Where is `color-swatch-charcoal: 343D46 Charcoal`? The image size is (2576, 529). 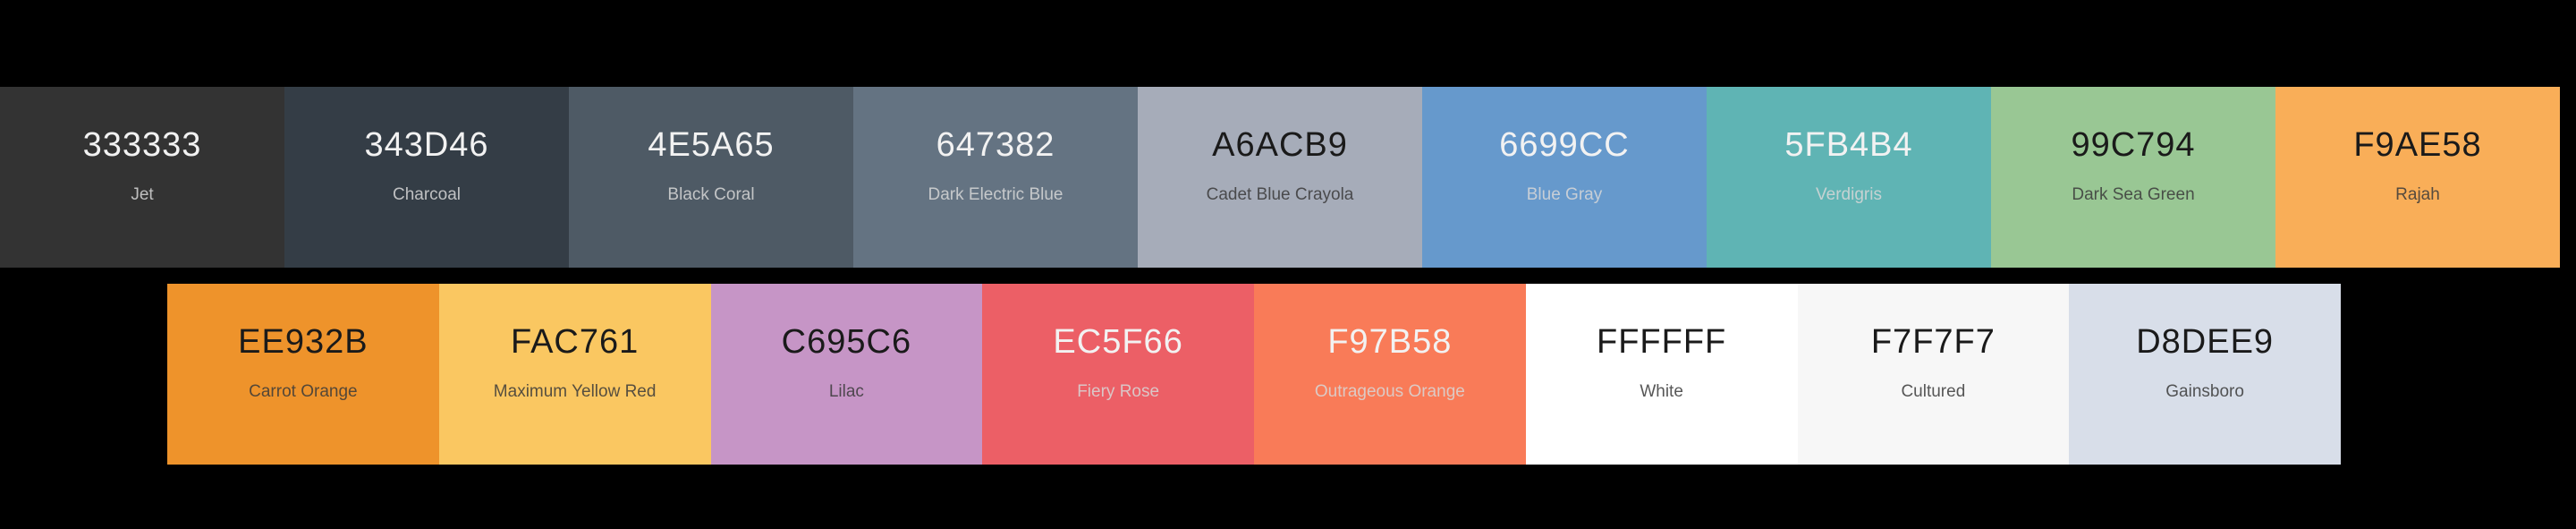 color-swatch-charcoal: 343D46 Charcoal is located at coordinates (426, 177).